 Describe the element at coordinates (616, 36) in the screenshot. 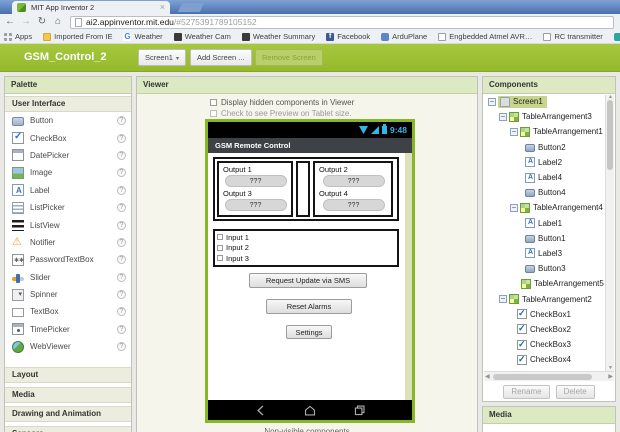

I see `bookmark-youtube-converter: YouTube to MP4 & MP3` at that location.